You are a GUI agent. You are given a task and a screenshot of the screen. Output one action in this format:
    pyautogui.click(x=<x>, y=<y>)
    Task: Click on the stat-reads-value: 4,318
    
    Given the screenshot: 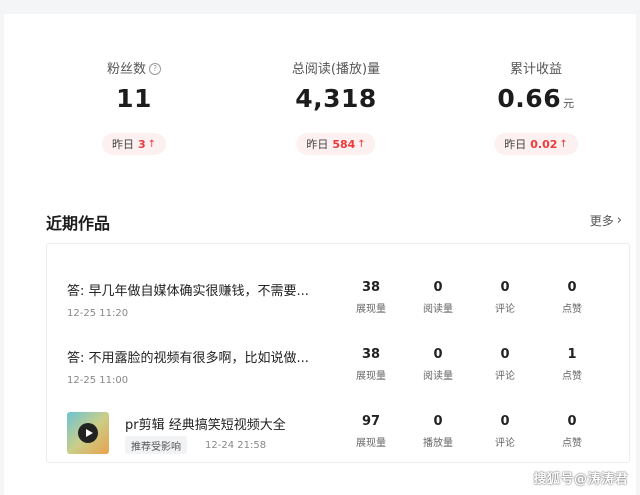 What is the action you would take?
    pyautogui.click(x=336, y=98)
    